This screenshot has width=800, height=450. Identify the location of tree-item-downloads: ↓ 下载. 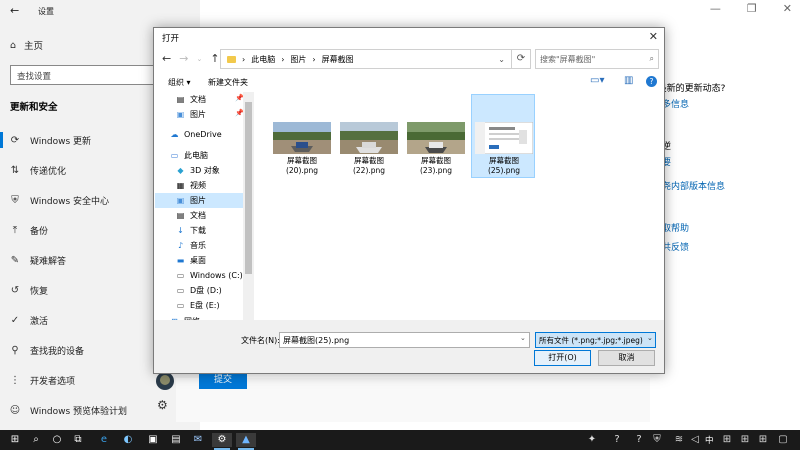
(190, 230).